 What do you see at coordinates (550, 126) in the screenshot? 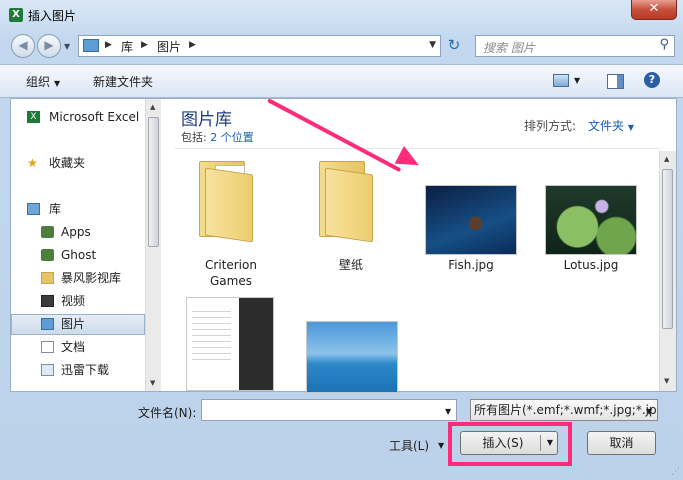
I see `arrange-by-label: 排列方式:` at bounding box center [550, 126].